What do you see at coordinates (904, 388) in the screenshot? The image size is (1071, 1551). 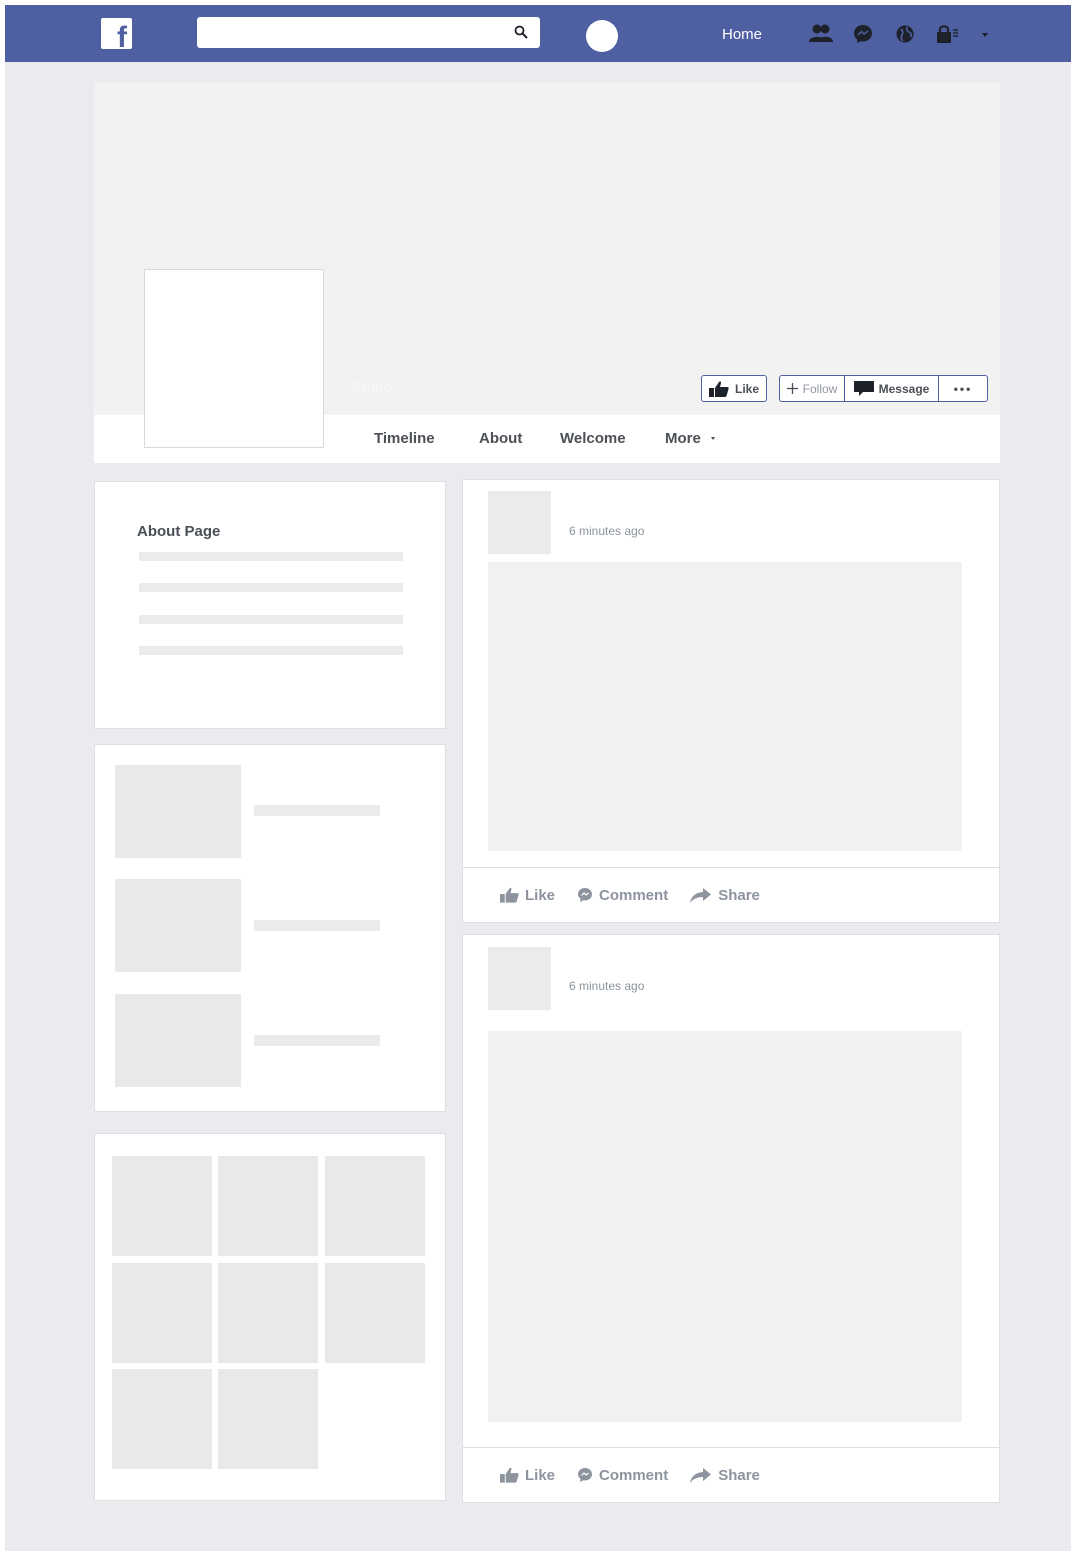 I see `message-label: Message` at bounding box center [904, 388].